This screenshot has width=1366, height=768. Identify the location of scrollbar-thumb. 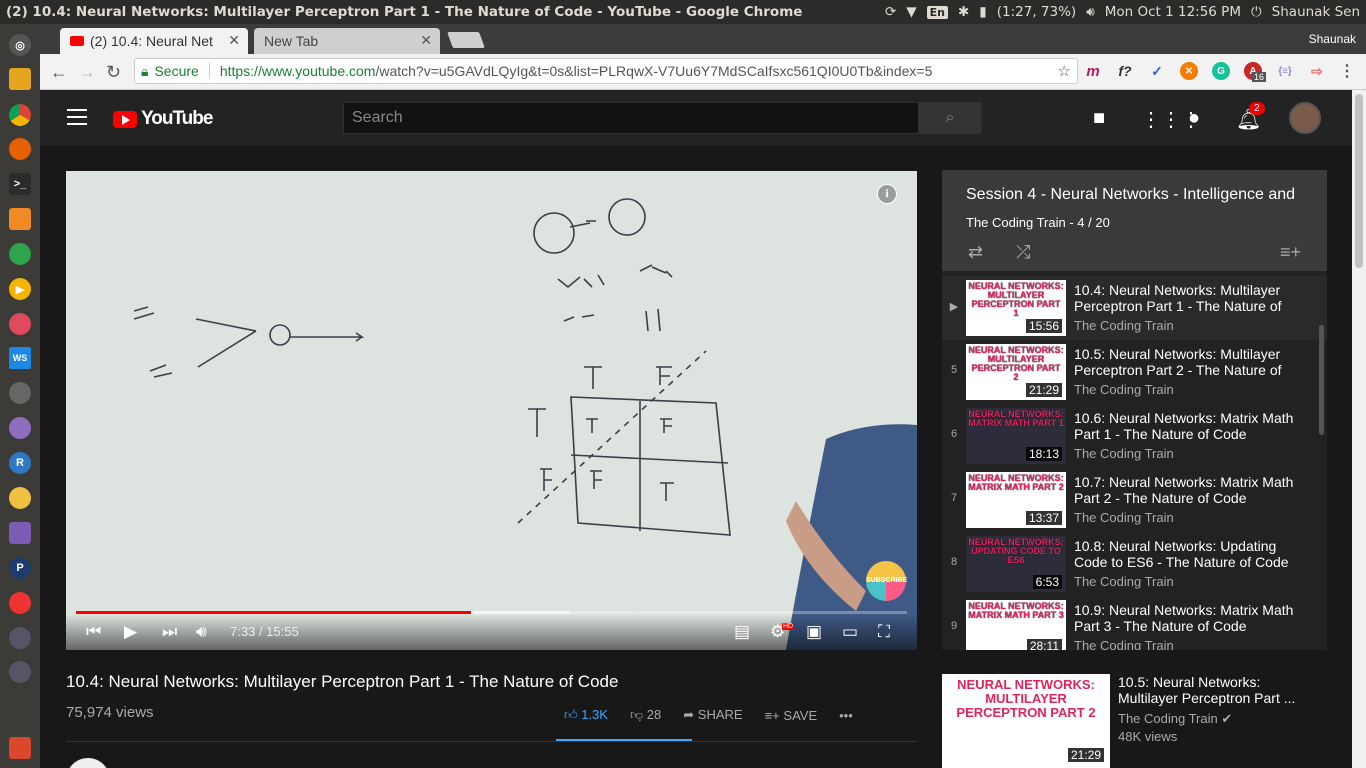
(1359, 181).